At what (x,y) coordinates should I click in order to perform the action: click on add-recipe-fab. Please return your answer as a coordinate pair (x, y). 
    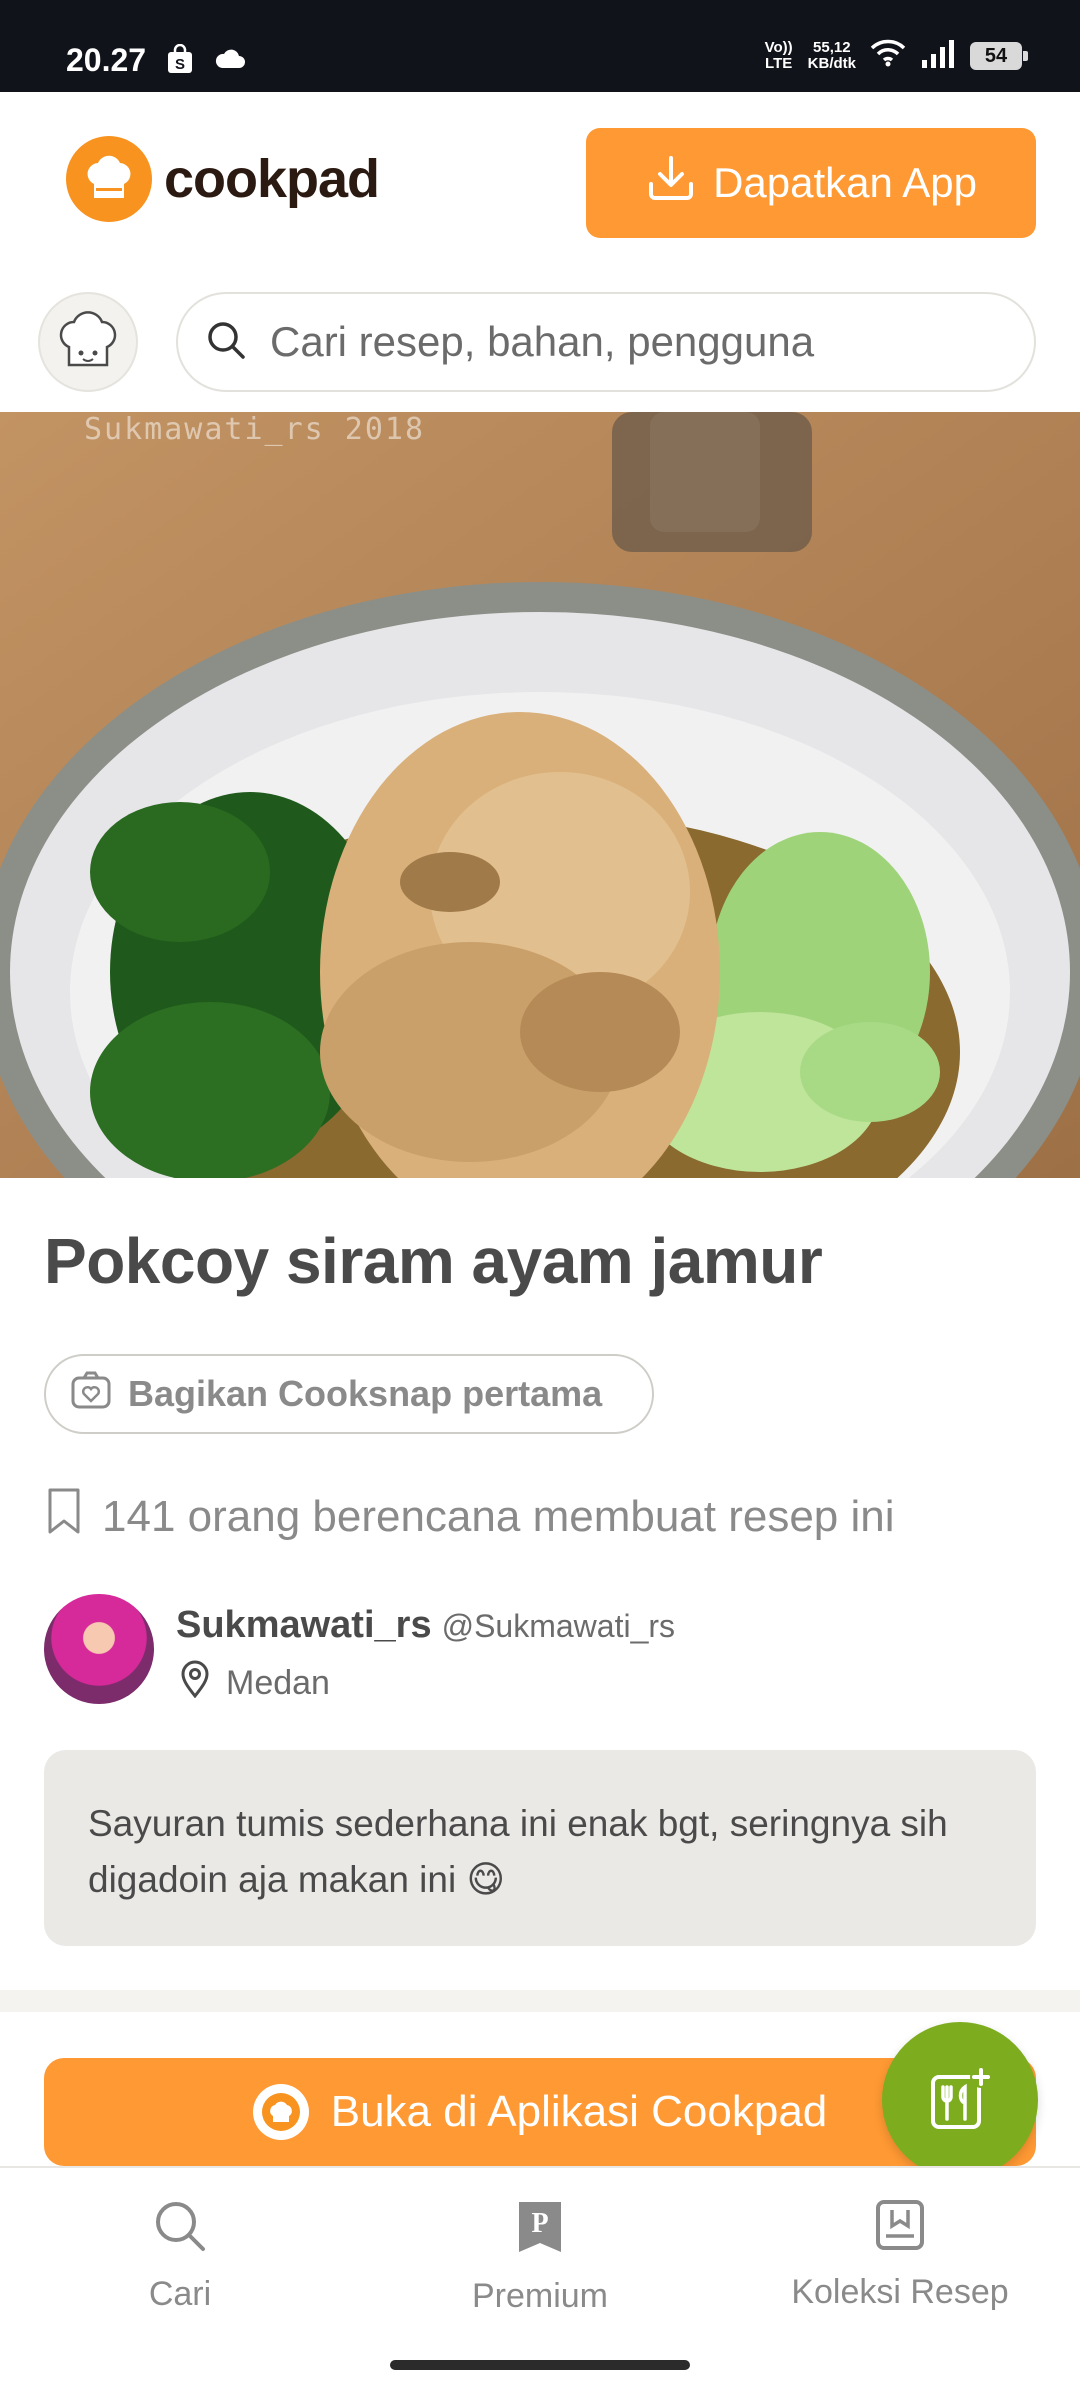
    Looking at the image, I should click on (960, 2100).